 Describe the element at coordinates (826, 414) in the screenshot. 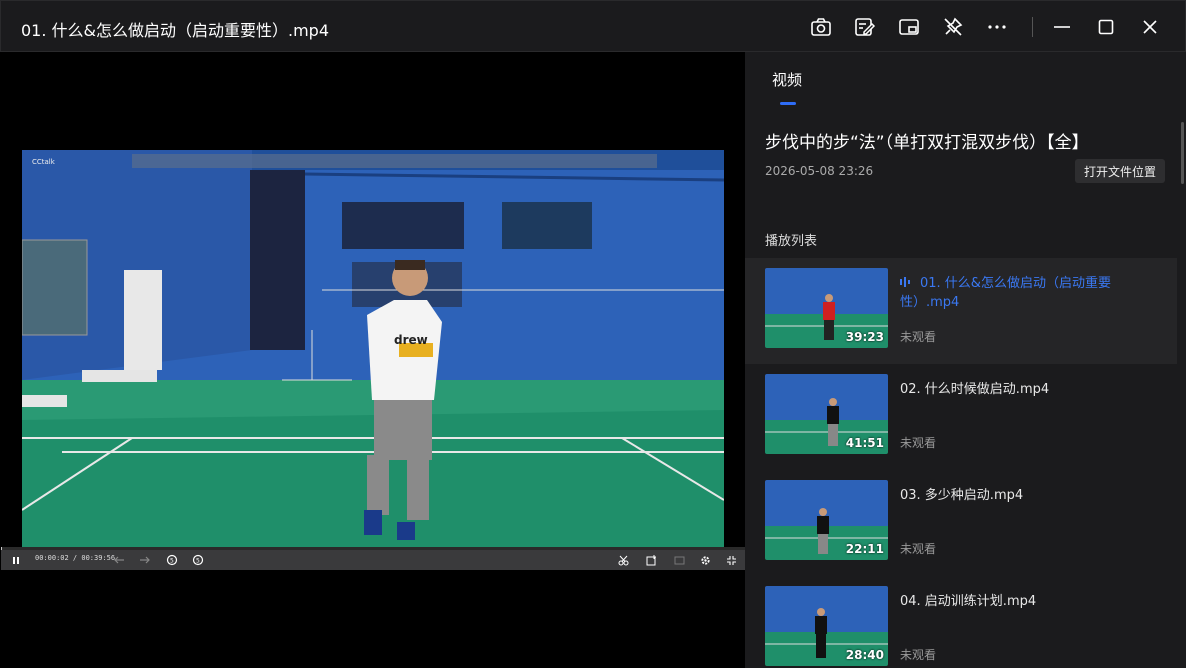

I see `thumbnail: 41:51` at that location.